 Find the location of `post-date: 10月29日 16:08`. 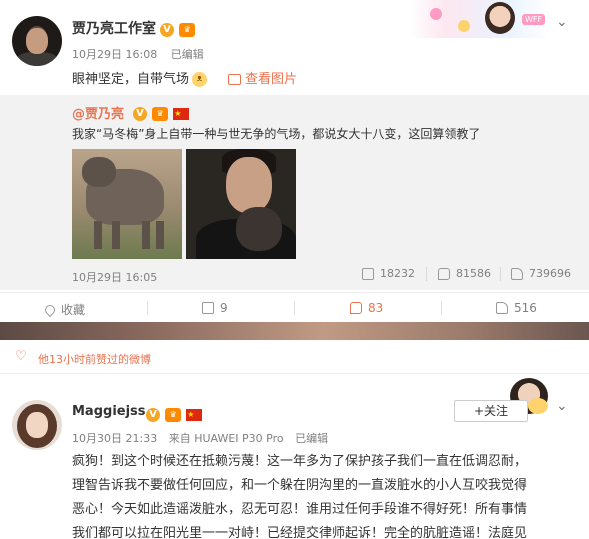

post-date: 10月29日 16:08 is located at coordinates (114, 54).